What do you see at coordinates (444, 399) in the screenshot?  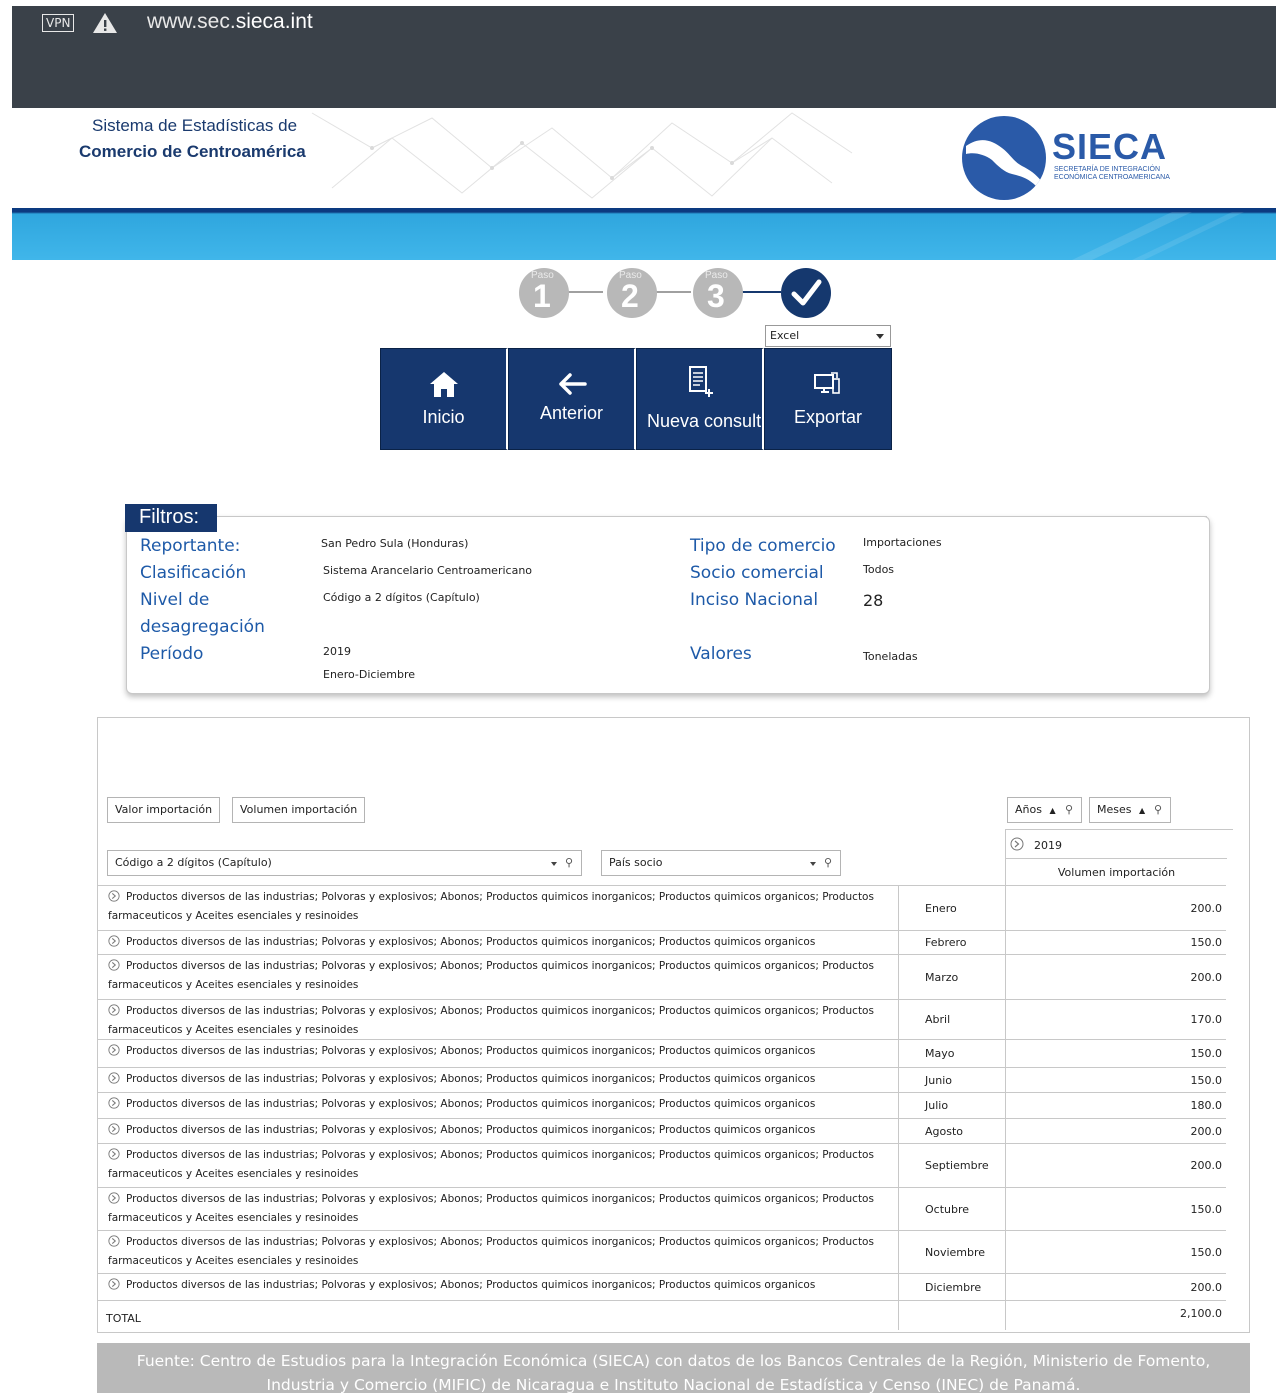 I see `inicio-button: Inicio` at bounding box center [444, 399].